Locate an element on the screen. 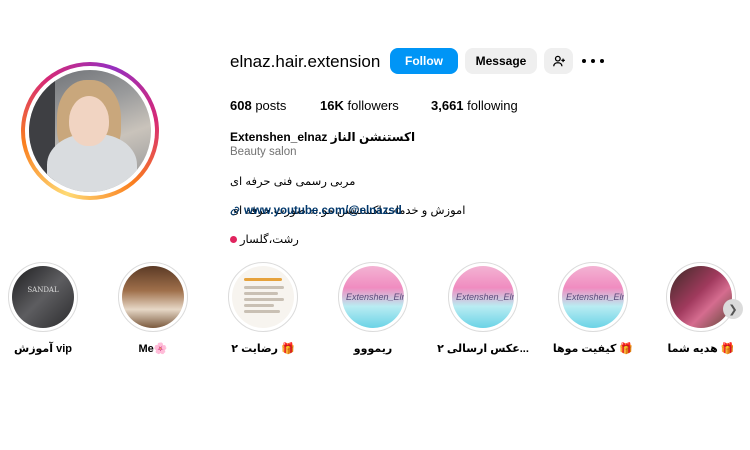  add-user-icon is located at coordinates (558, 61).